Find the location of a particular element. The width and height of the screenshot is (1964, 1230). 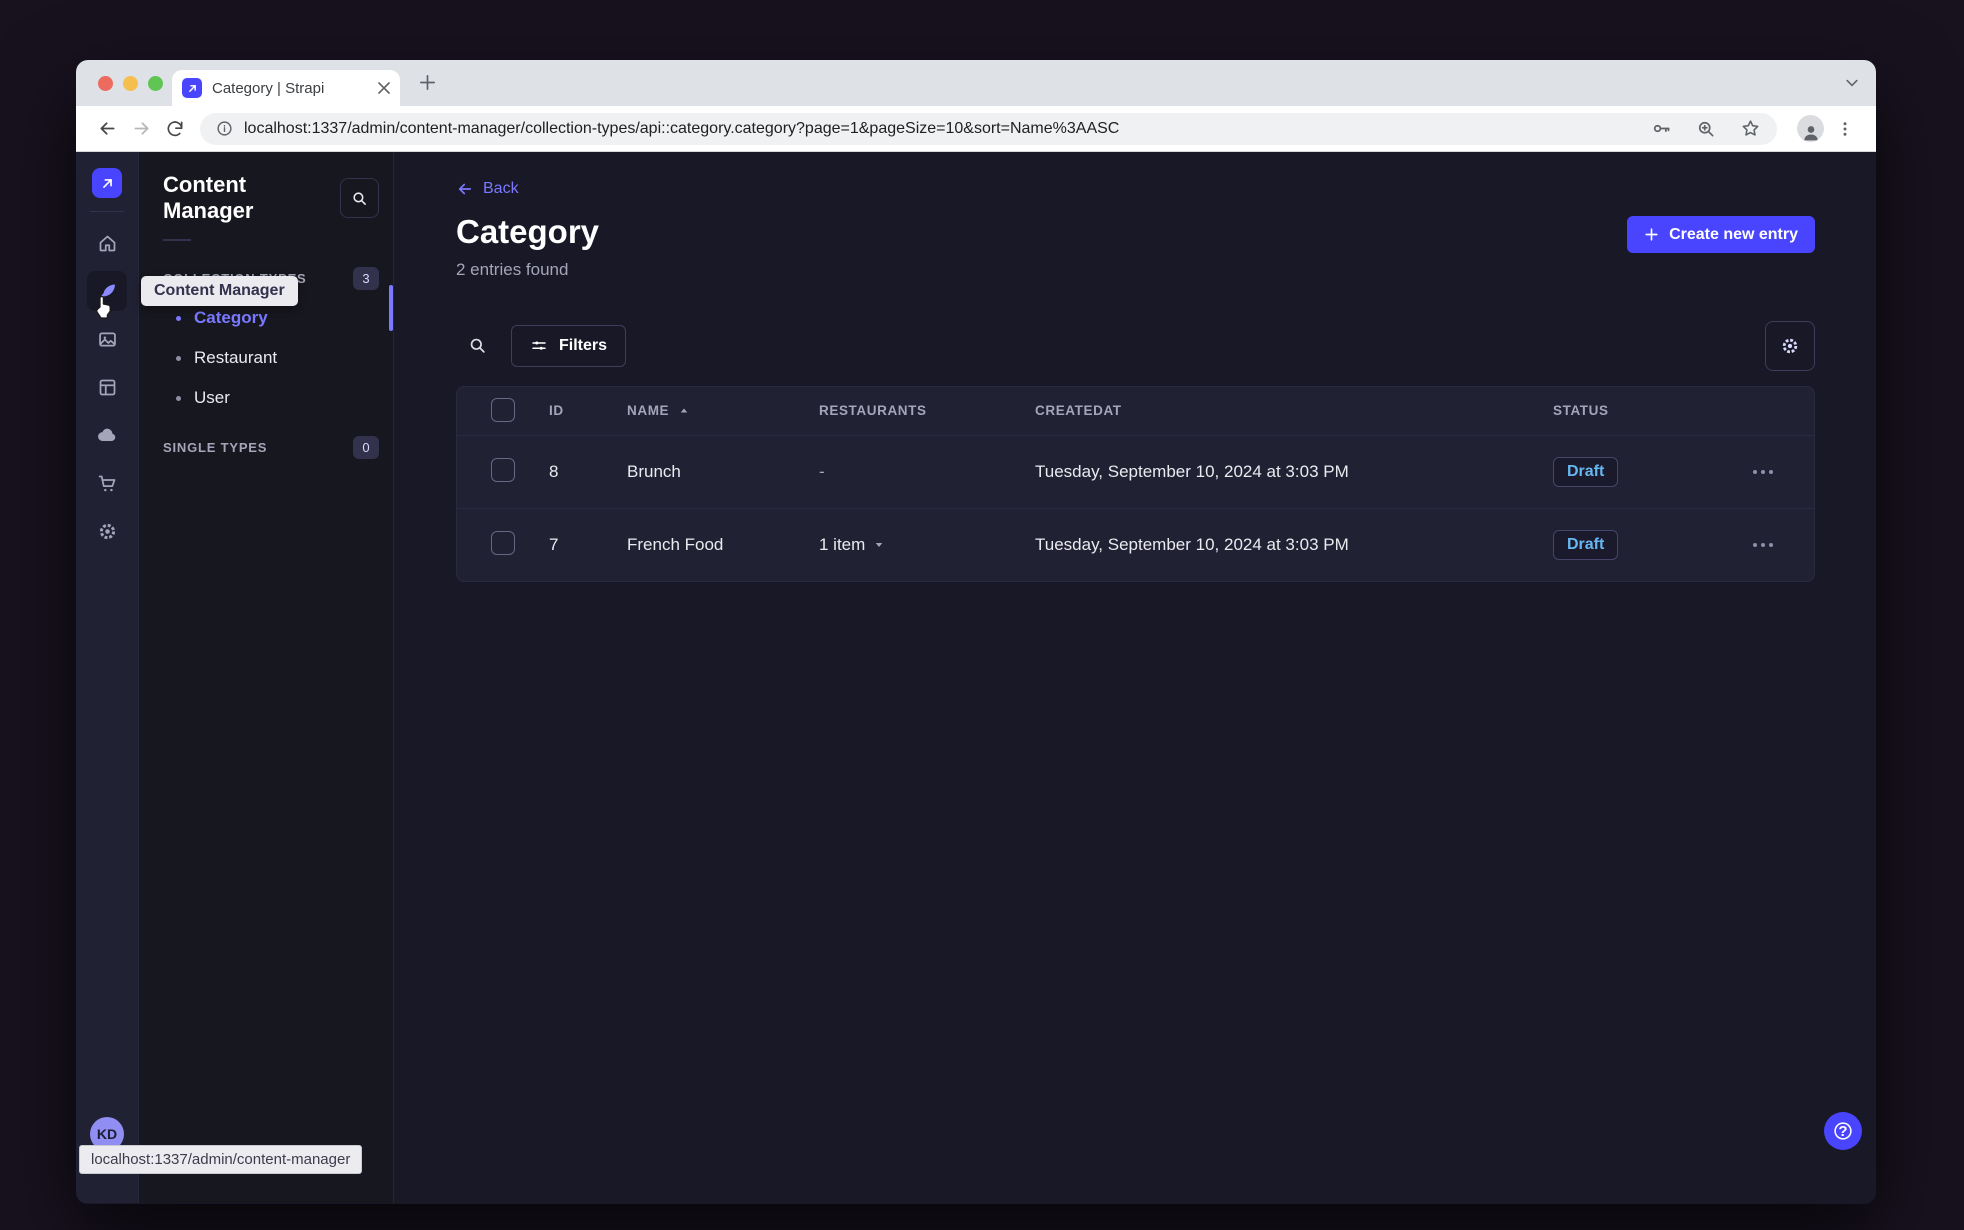

sidebar-item-marketplace is located at coordinates (107, 483).